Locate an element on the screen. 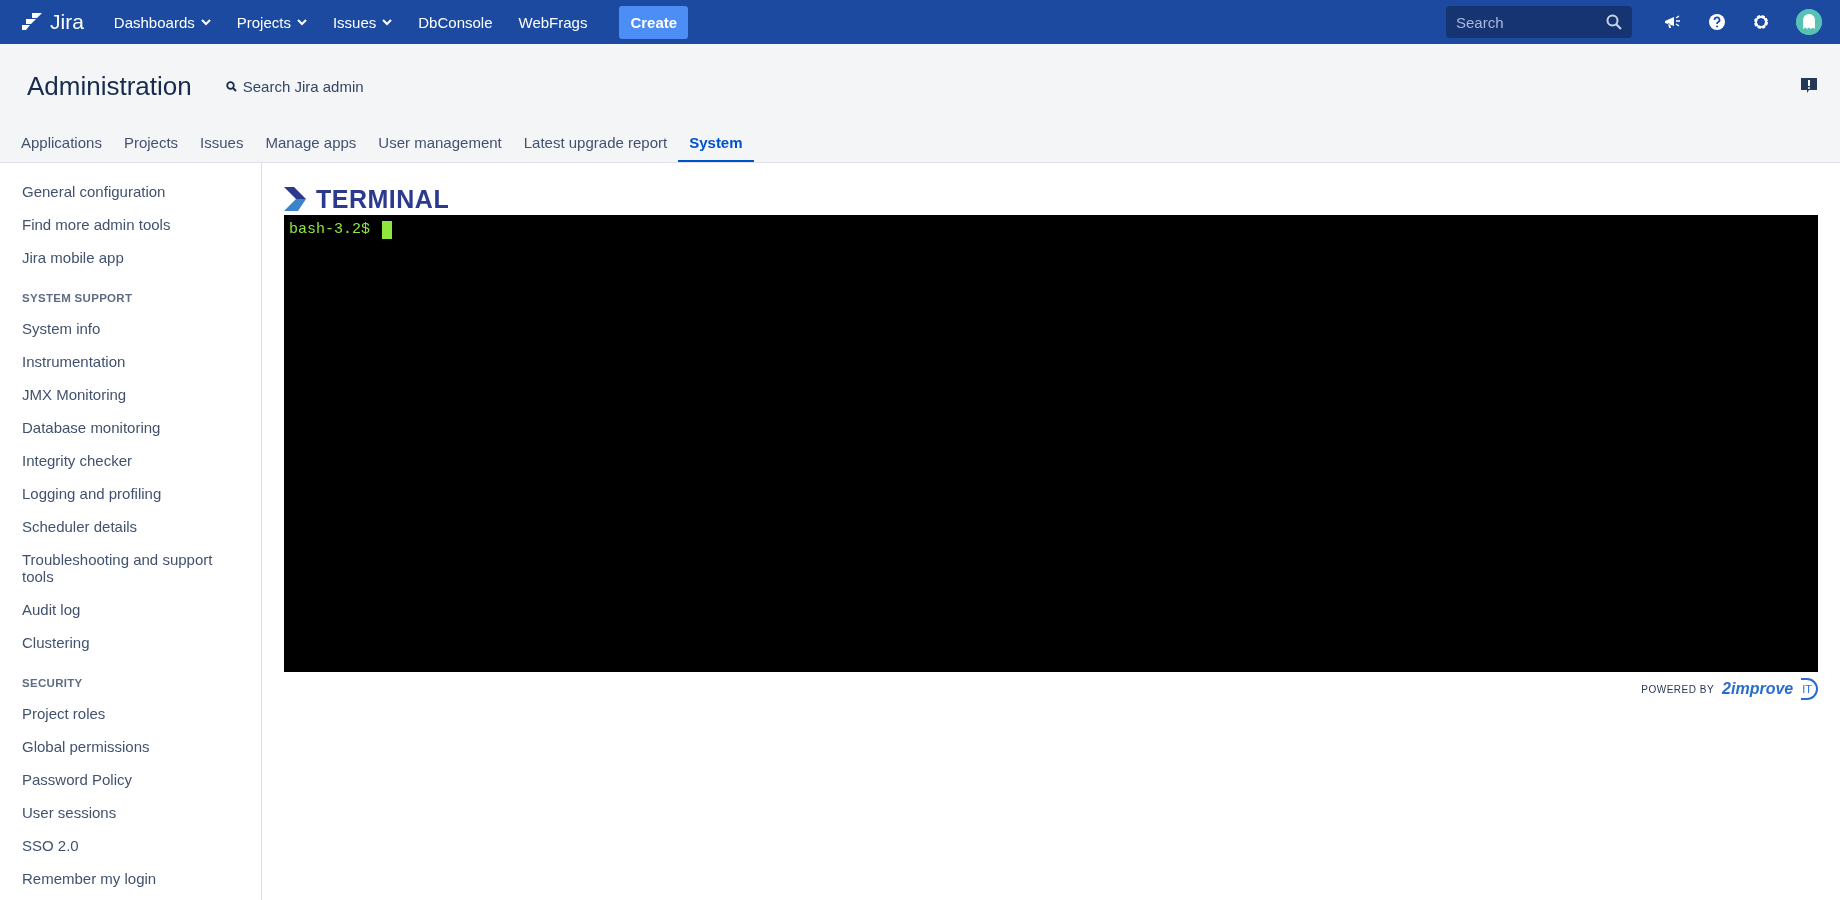  jira-logo-icon is located at coordinates (33, 22).